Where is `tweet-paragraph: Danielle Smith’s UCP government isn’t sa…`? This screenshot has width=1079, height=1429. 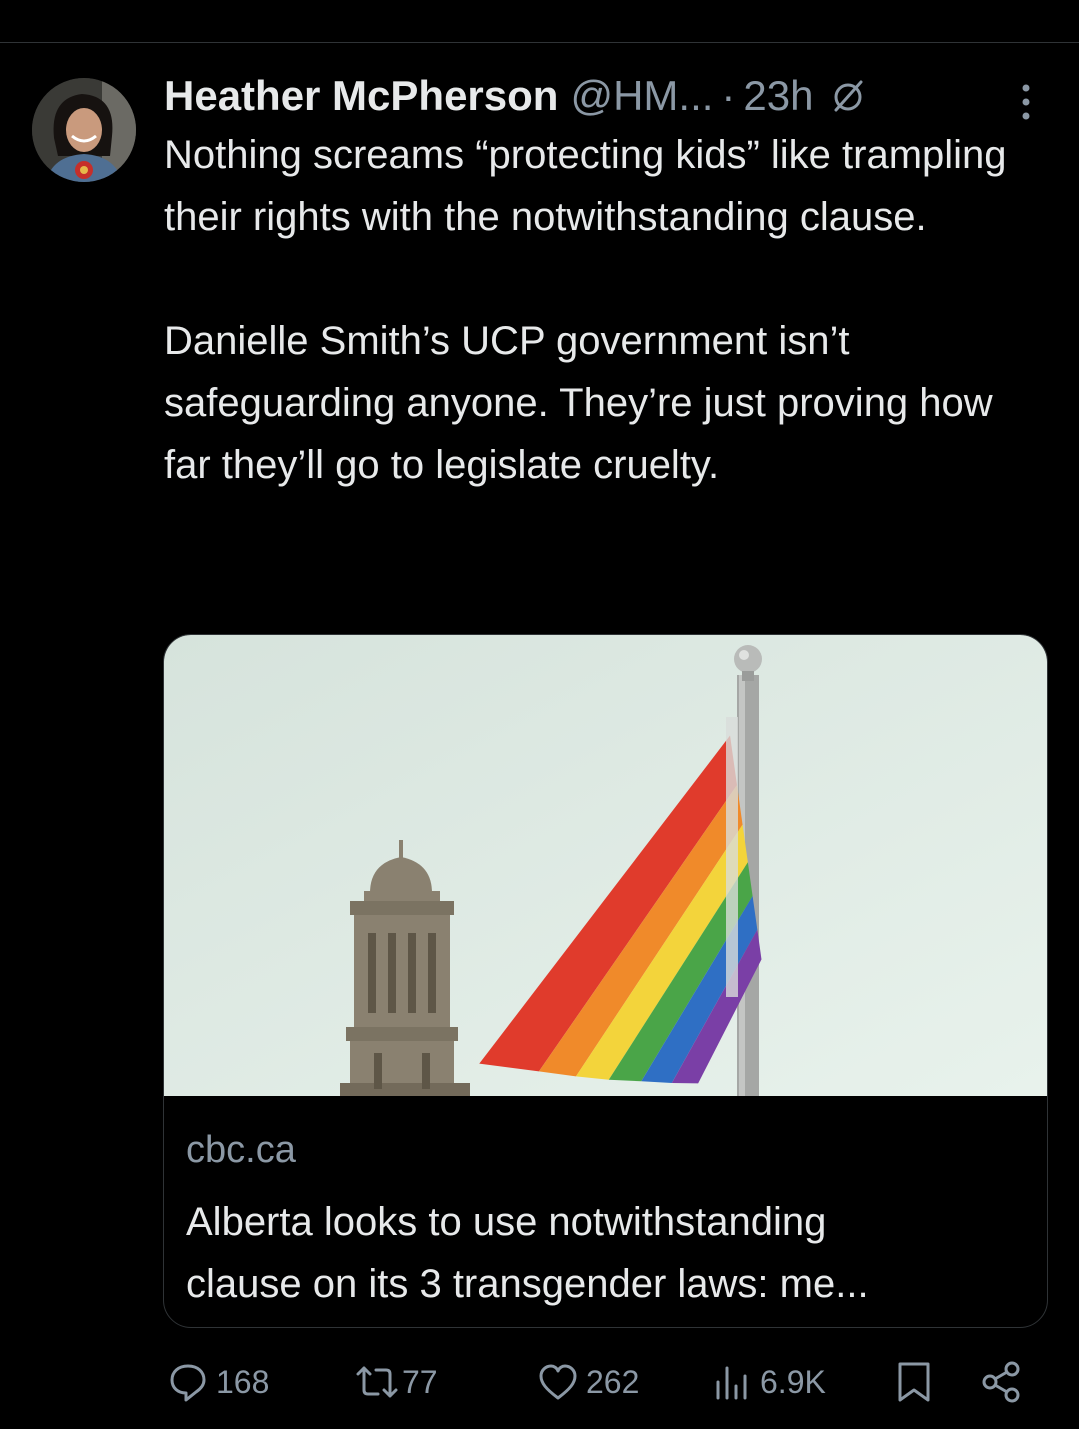 tweet-paragraph: Danielle Smith’s UCP government isn’t sa… is located at coordinates (578, 403).